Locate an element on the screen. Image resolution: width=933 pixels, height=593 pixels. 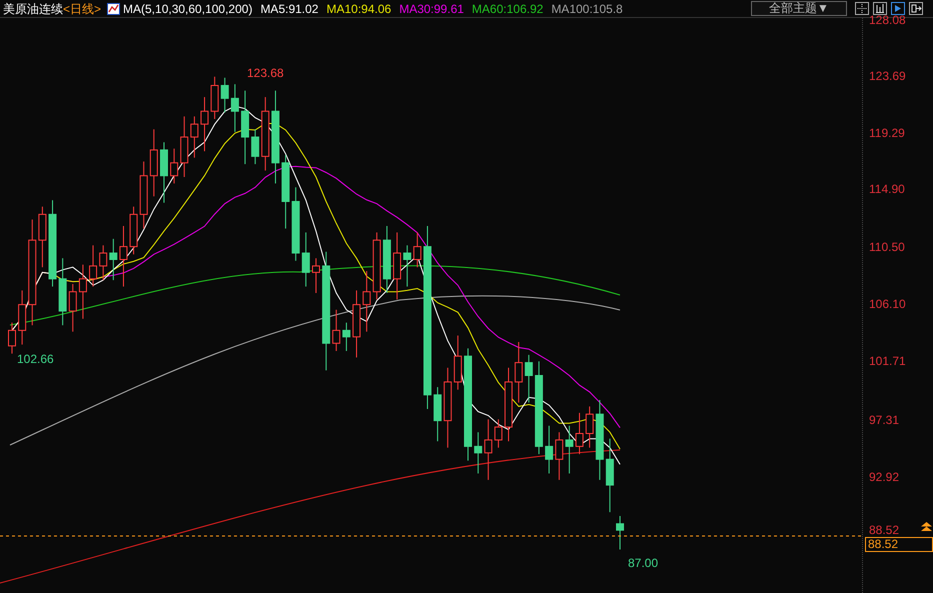
legend-label: MA60:106.92 is located at coordinates (508, 9).